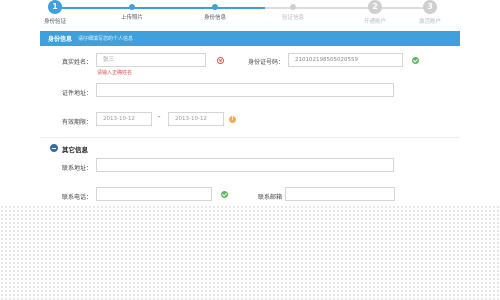 This screenshot has width=500, height=300. I want to click on step-6-circle: 3, so click(430, 7).